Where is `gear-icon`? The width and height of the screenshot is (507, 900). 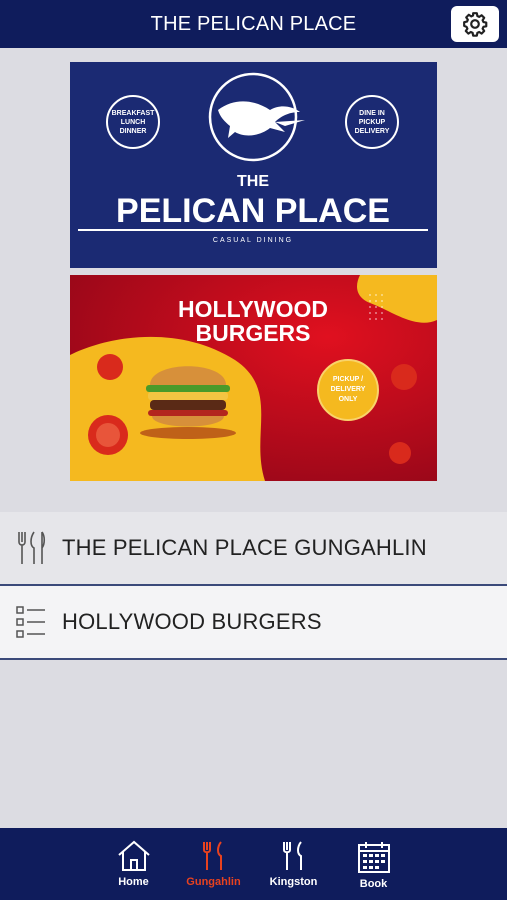
gear-icon is located at coordinates (475, 24).